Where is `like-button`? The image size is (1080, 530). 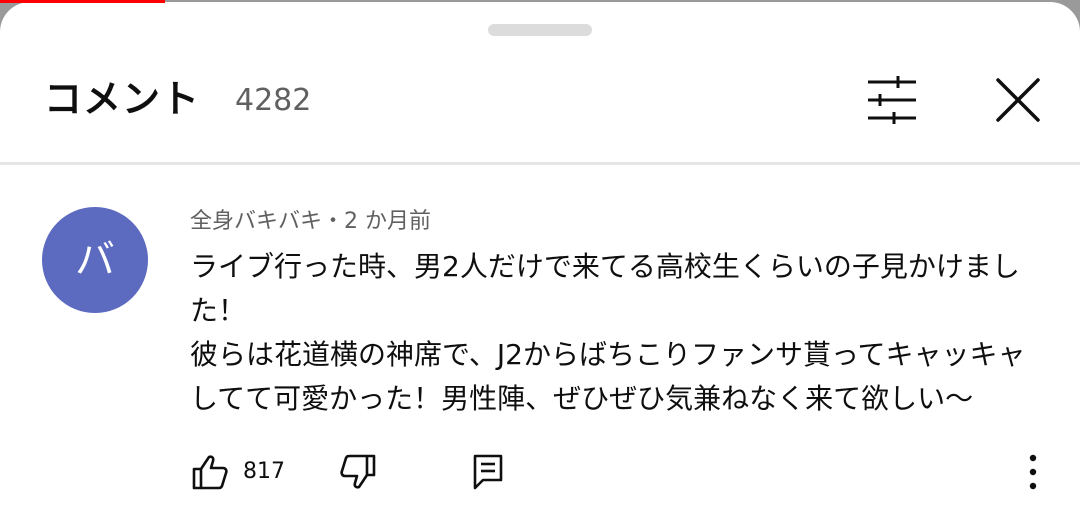 like-button is located at coordinates (210, 472).